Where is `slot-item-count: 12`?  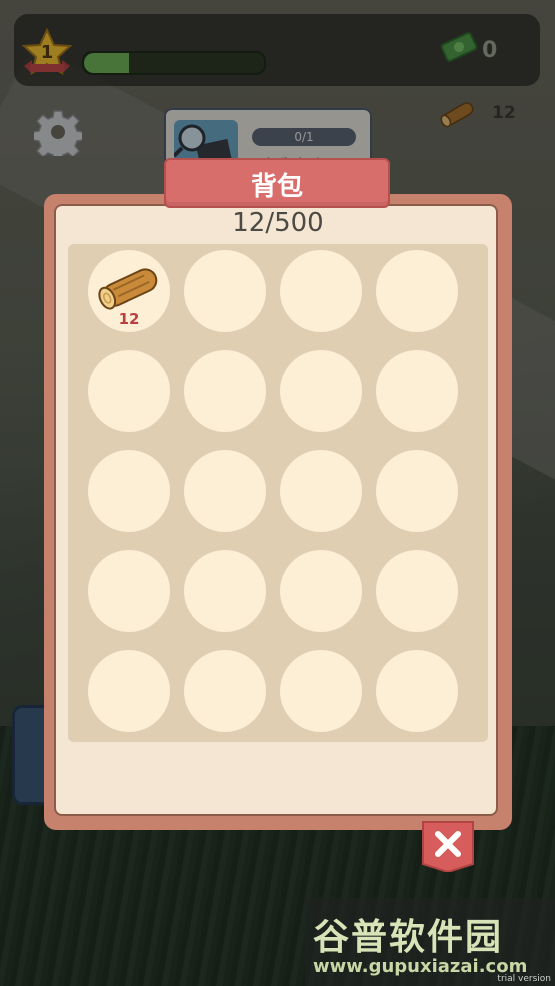 slot-item-count: 12 is located at coordinates (129, 319).